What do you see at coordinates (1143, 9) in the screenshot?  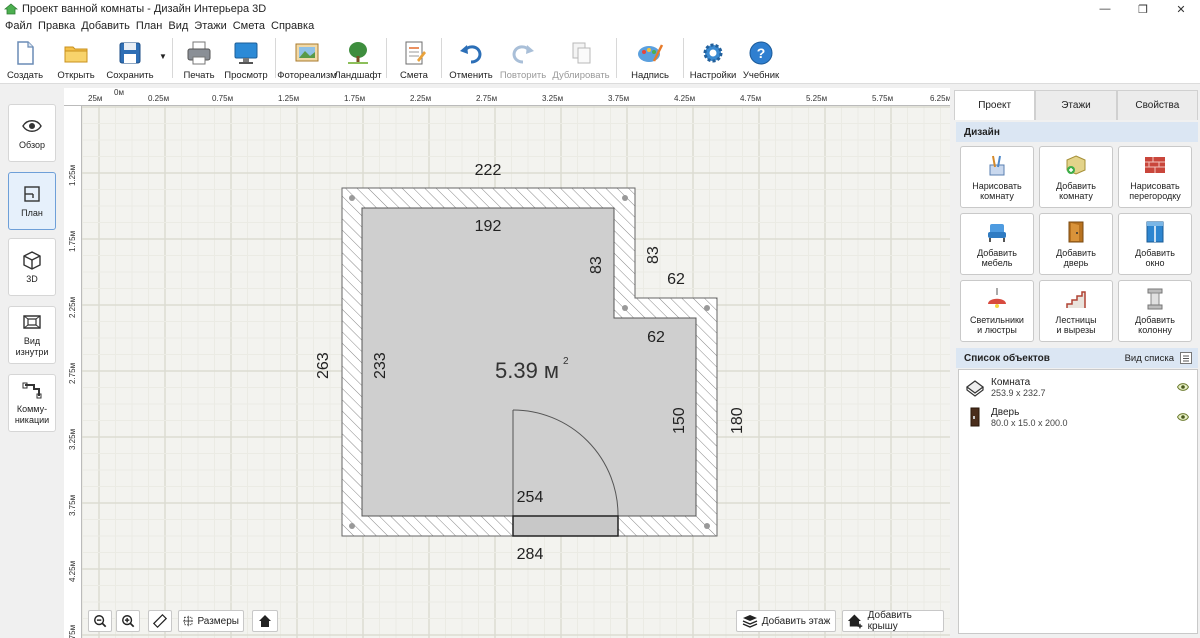 I see `maximize-button: ❐` at bounding box center [1143, 9].